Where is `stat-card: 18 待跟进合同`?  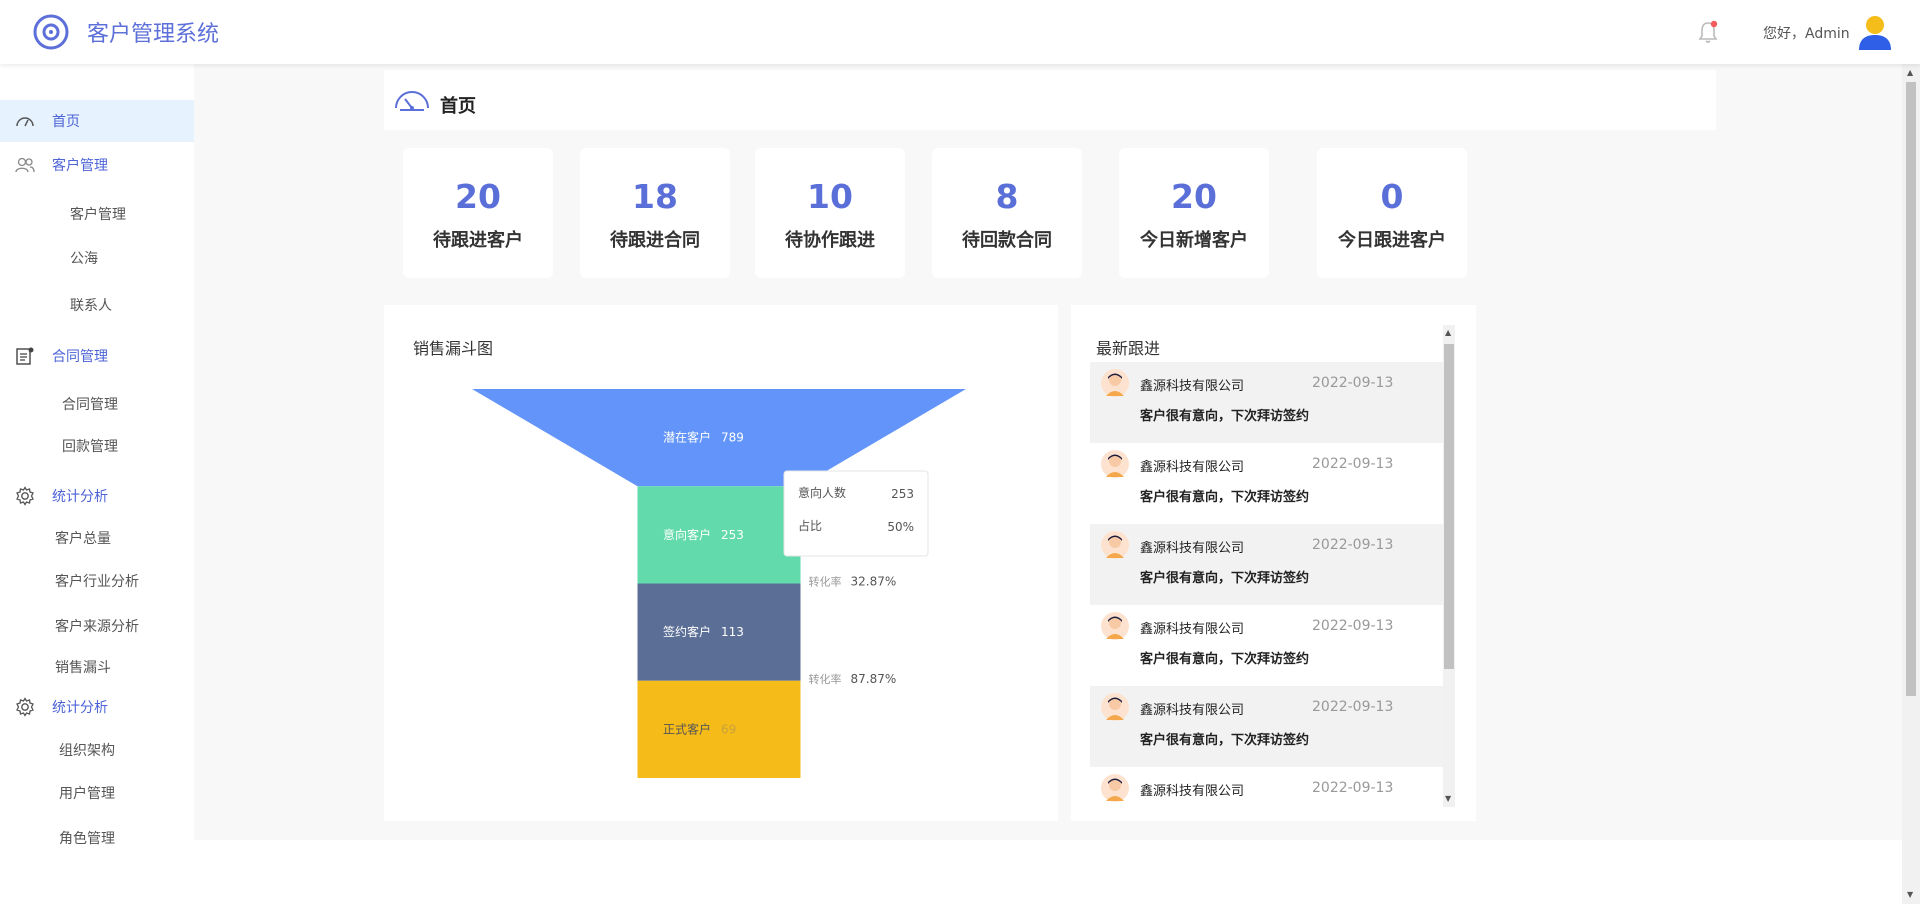 stat-card: 18 待跟进合同 is located at coordinates (655, 213).